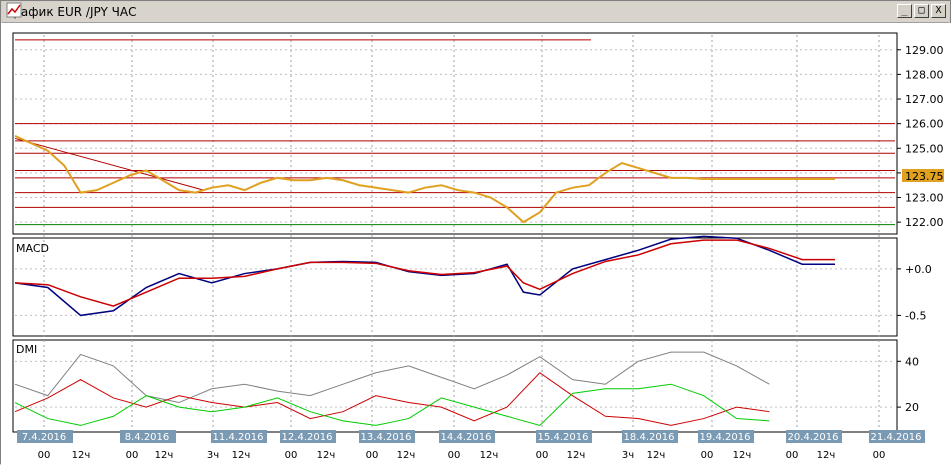 This screenshot has height=465, width=951. Describe the element at coordinates (924, 124) in the screenshot. I see `y-tick-label: 126.00` at that location.